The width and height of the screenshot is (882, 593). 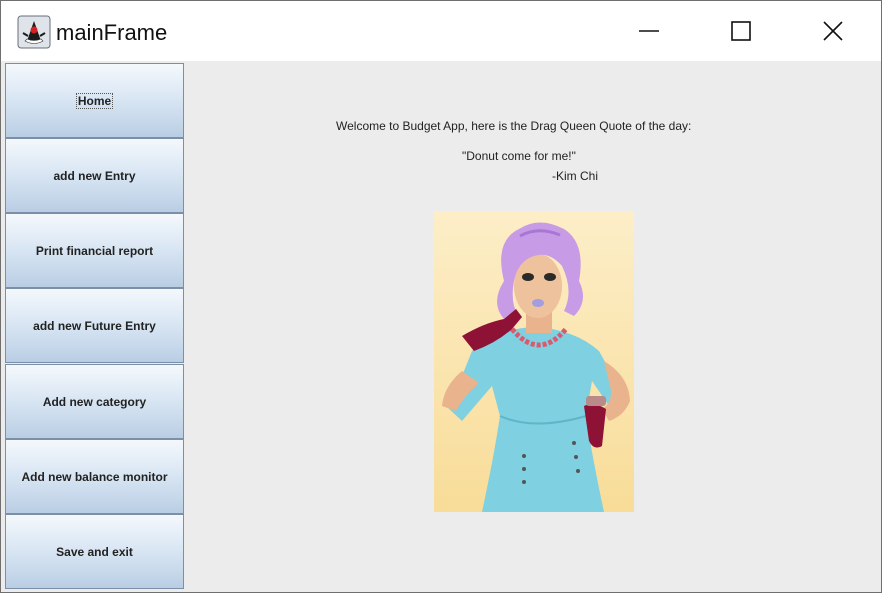 I want to click on minimize-button, so click(x=649, y=31).